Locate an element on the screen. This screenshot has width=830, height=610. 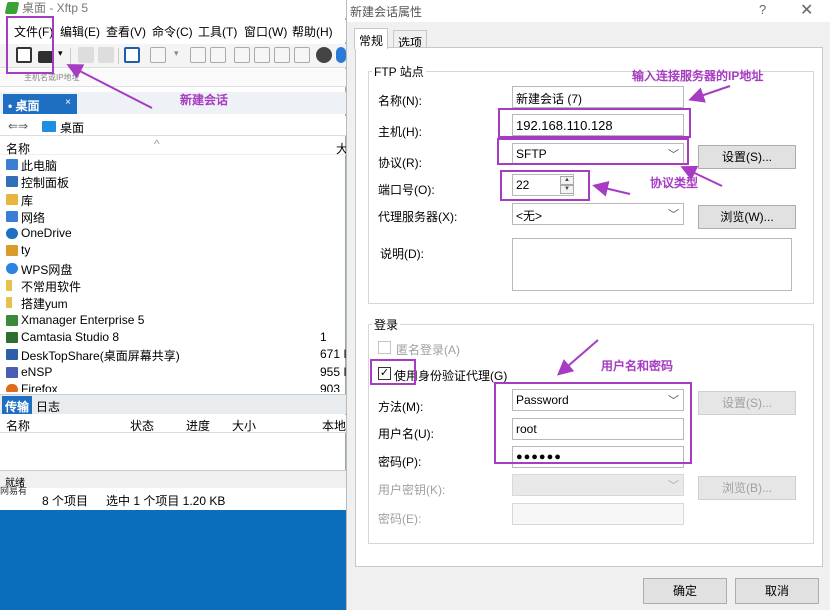
arrow-ip-hint is located at coordinates (709, 94).